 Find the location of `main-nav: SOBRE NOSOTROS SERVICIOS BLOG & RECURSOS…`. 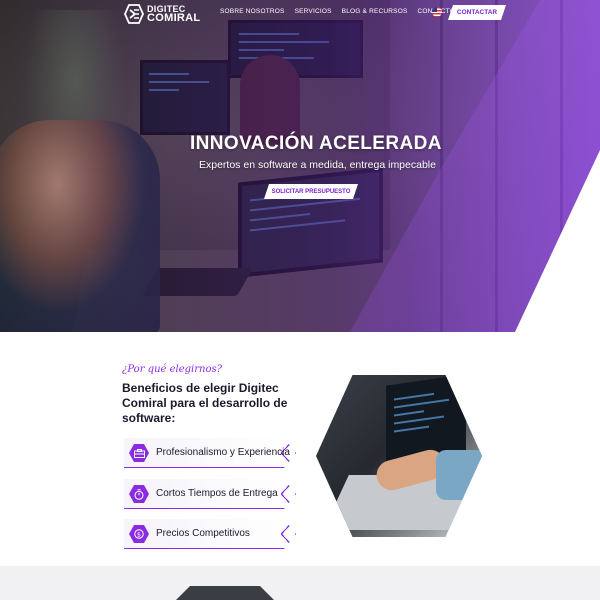

main-nav: SOBRE NOSOTROS SERVICIOS BLOG & RECURSOS… is located at coordinates (337, 11).